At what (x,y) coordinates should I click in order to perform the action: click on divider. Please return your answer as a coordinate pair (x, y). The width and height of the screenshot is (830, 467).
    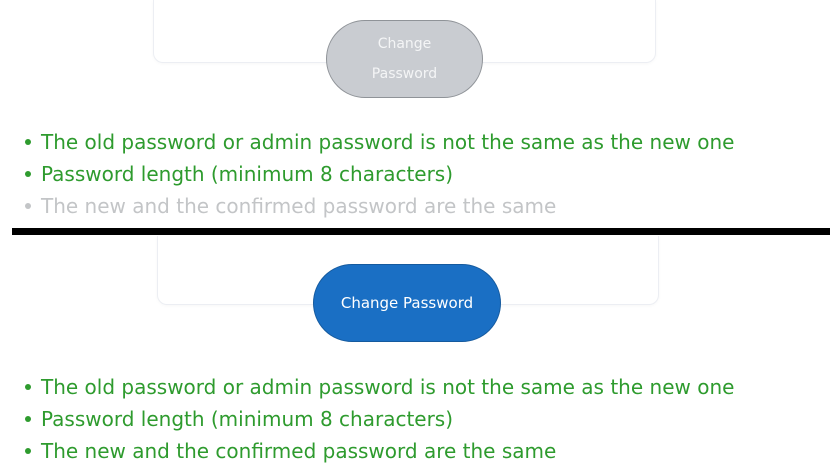
    Looking at the image, I should click on (421, 231).